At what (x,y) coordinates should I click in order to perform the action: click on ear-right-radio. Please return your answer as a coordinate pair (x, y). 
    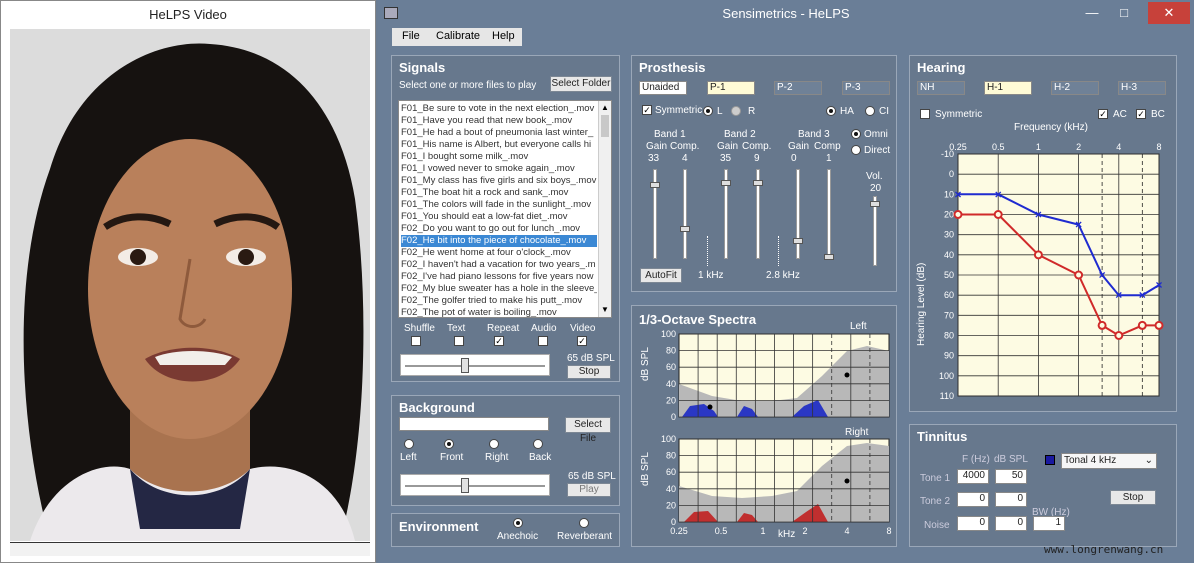
    Looking at the image, I should click on (736, 111).